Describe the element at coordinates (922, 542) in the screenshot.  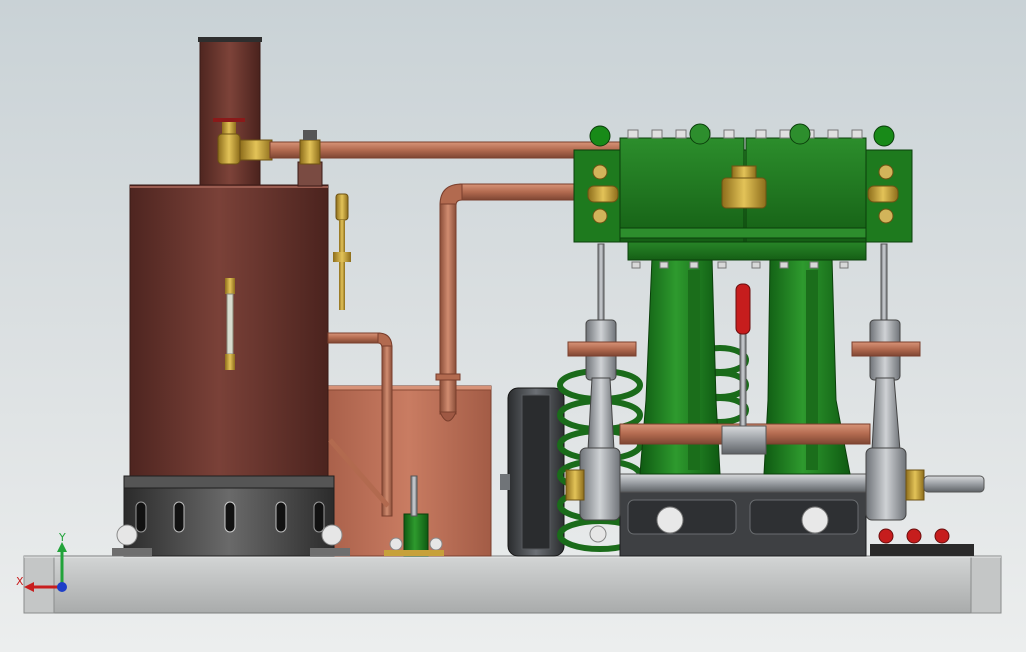
I see `oil-cups` at that location.